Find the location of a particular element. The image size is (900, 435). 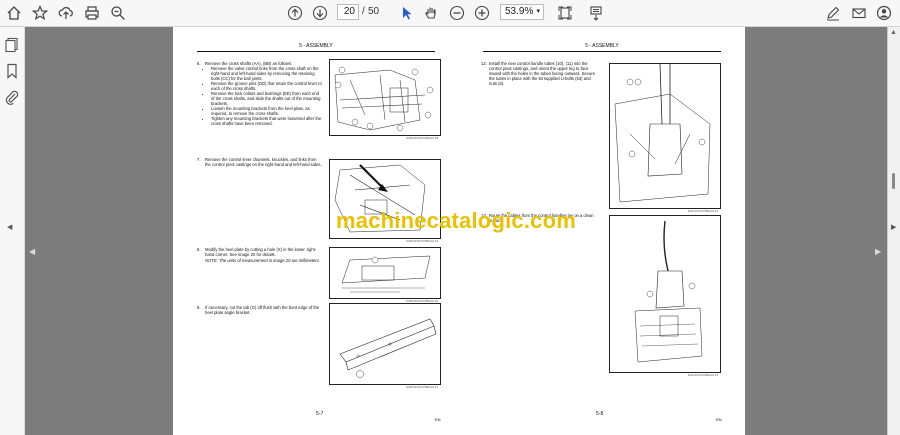

figure-control-handle-tubes: RAIL13XXXXBAAA 22 is located at coordinates (665, 138).